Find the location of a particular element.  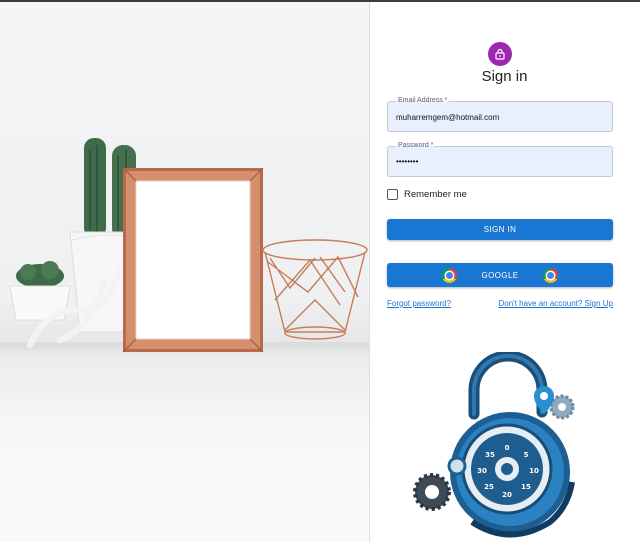

email-field-value: muharremgem@hotmail.com is located at coordinates (447, 117).